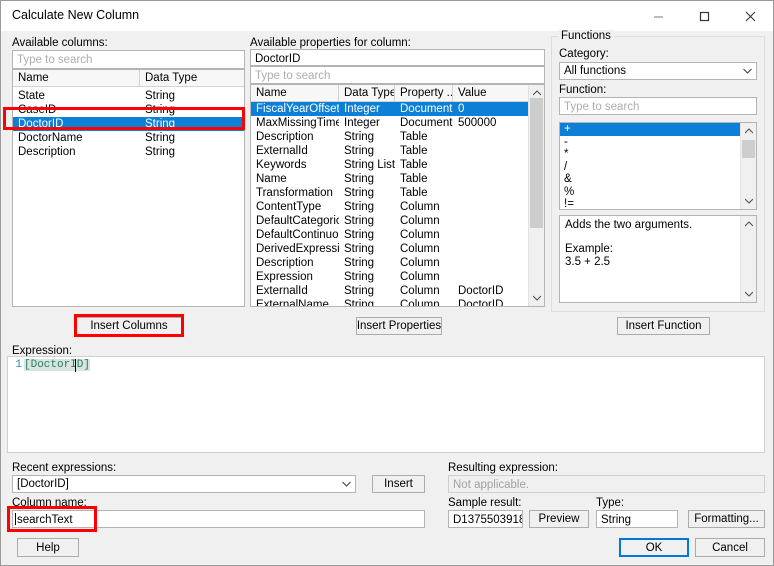 Image resolution: width=774 pixels, height=566 pixels. Describe the element at coordinates (397, 179) in the screenshot. I see `table-row: Name String Table` at that location.